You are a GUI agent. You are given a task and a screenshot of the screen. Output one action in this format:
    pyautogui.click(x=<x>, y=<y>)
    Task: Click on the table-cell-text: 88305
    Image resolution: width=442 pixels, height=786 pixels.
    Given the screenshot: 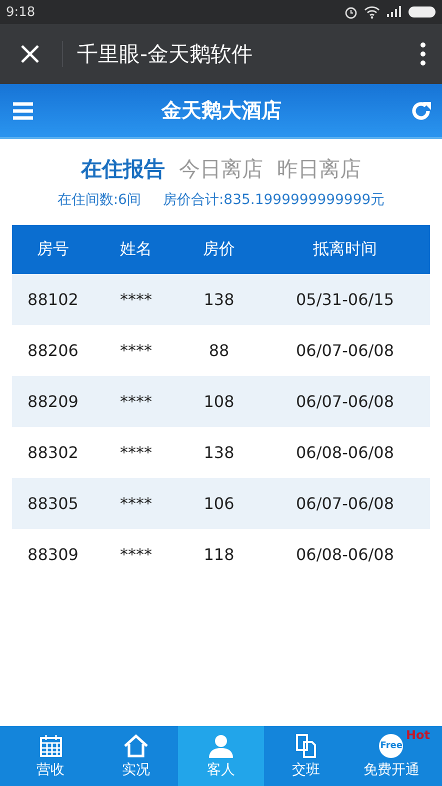 What is the action you would take?
    pyautogui.click(x=53, y=503)
    